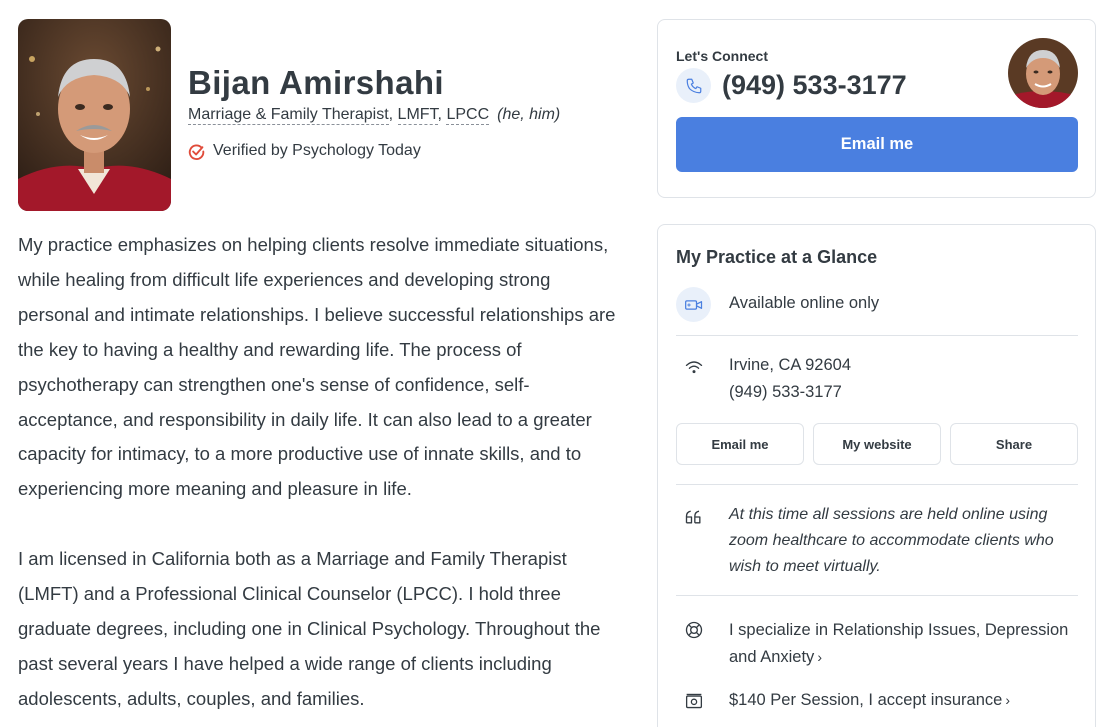 The height and width of the screenshot is (727, 1110). I want to click on quote-icon, so click(693, 516).